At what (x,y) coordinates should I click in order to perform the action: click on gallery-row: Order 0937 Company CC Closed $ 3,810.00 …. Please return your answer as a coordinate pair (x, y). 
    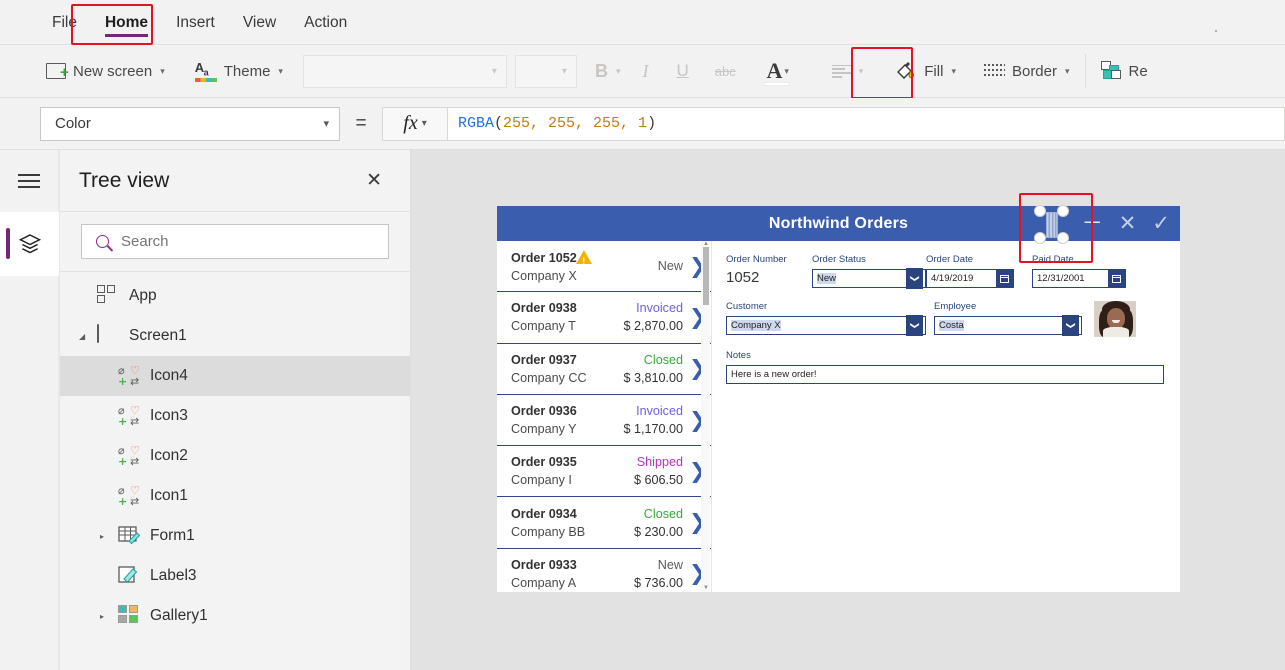
    Looking at the image, I should click on (604, 369).